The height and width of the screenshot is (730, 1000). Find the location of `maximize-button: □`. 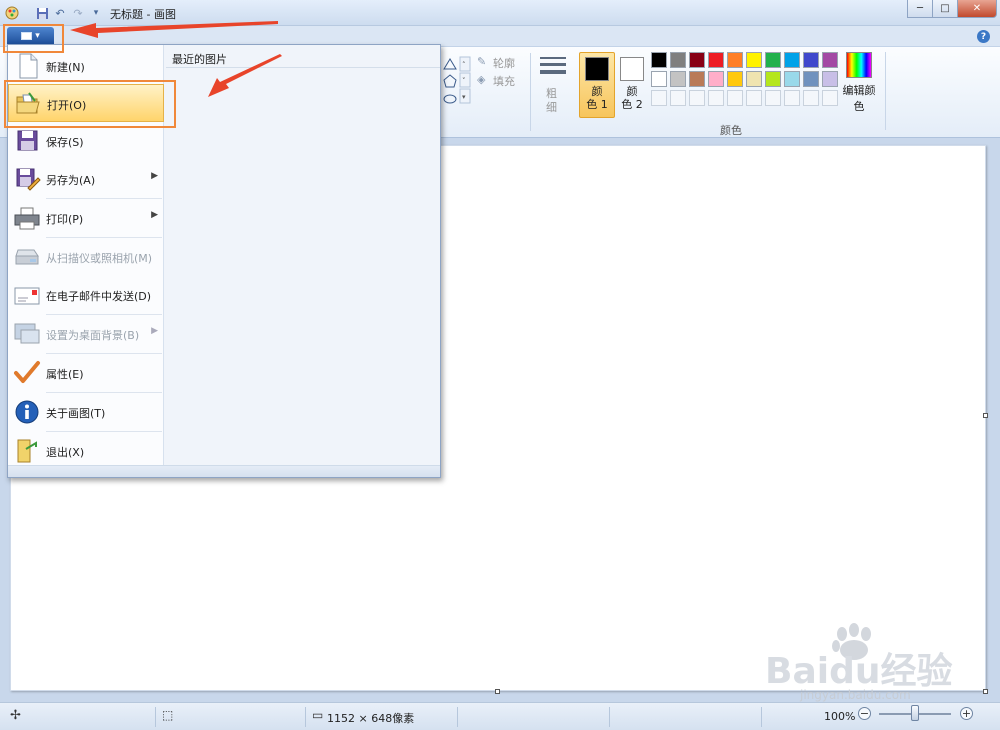

maximize-button: □ is located at coordinates (945, 9).